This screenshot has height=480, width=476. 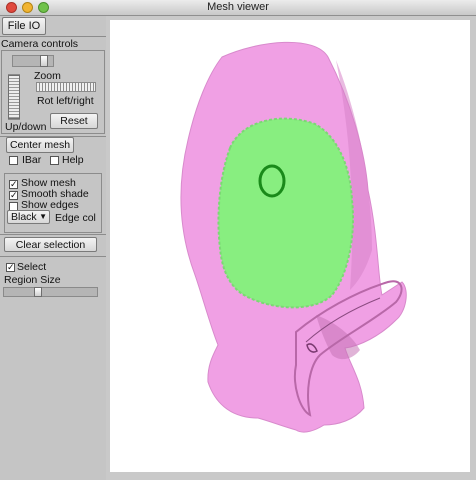 What do you see at coordinates (75, 218) in the screenshot?
I see `edge-col-label: Edge col` at bounding box center [75, 218].